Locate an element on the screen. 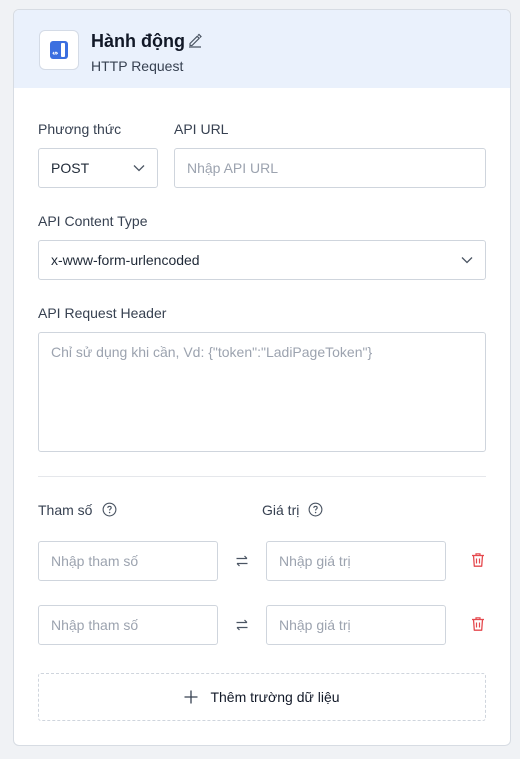 The width and height of the screenshot is (520, 759). param-key-label: Tham số is located at coordinates (65, 510).